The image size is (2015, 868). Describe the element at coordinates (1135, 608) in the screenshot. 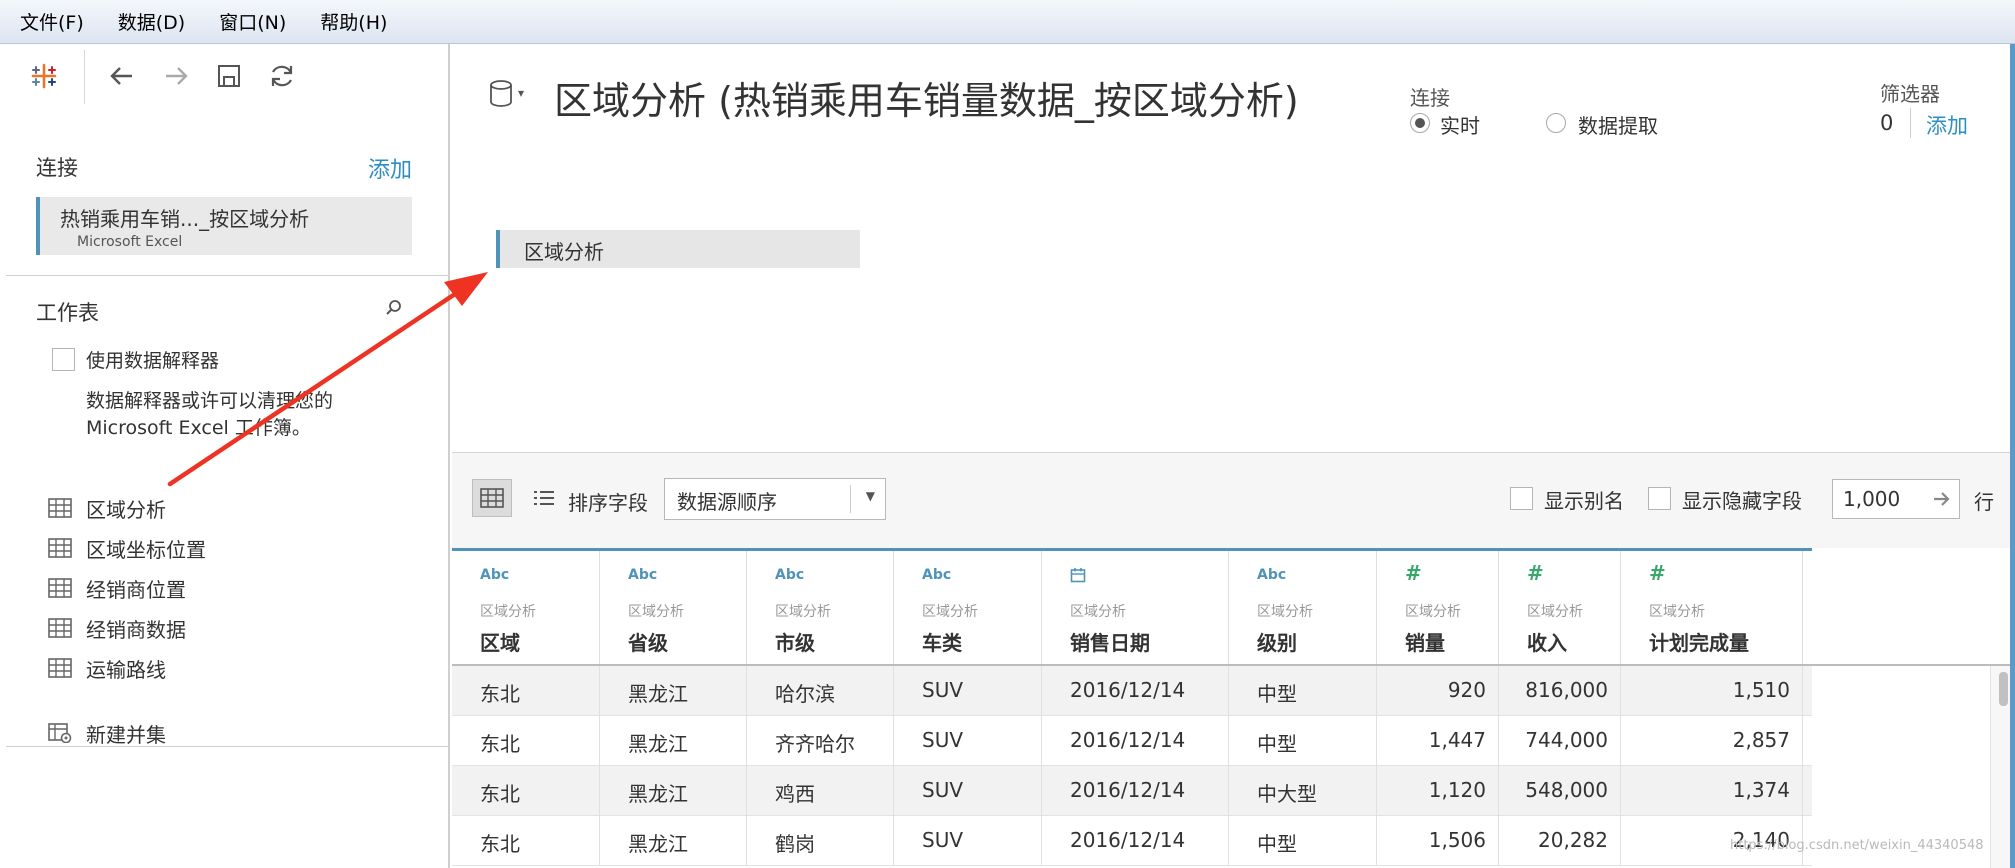

I see `column-header: 区域分析 销售日期` at that location.